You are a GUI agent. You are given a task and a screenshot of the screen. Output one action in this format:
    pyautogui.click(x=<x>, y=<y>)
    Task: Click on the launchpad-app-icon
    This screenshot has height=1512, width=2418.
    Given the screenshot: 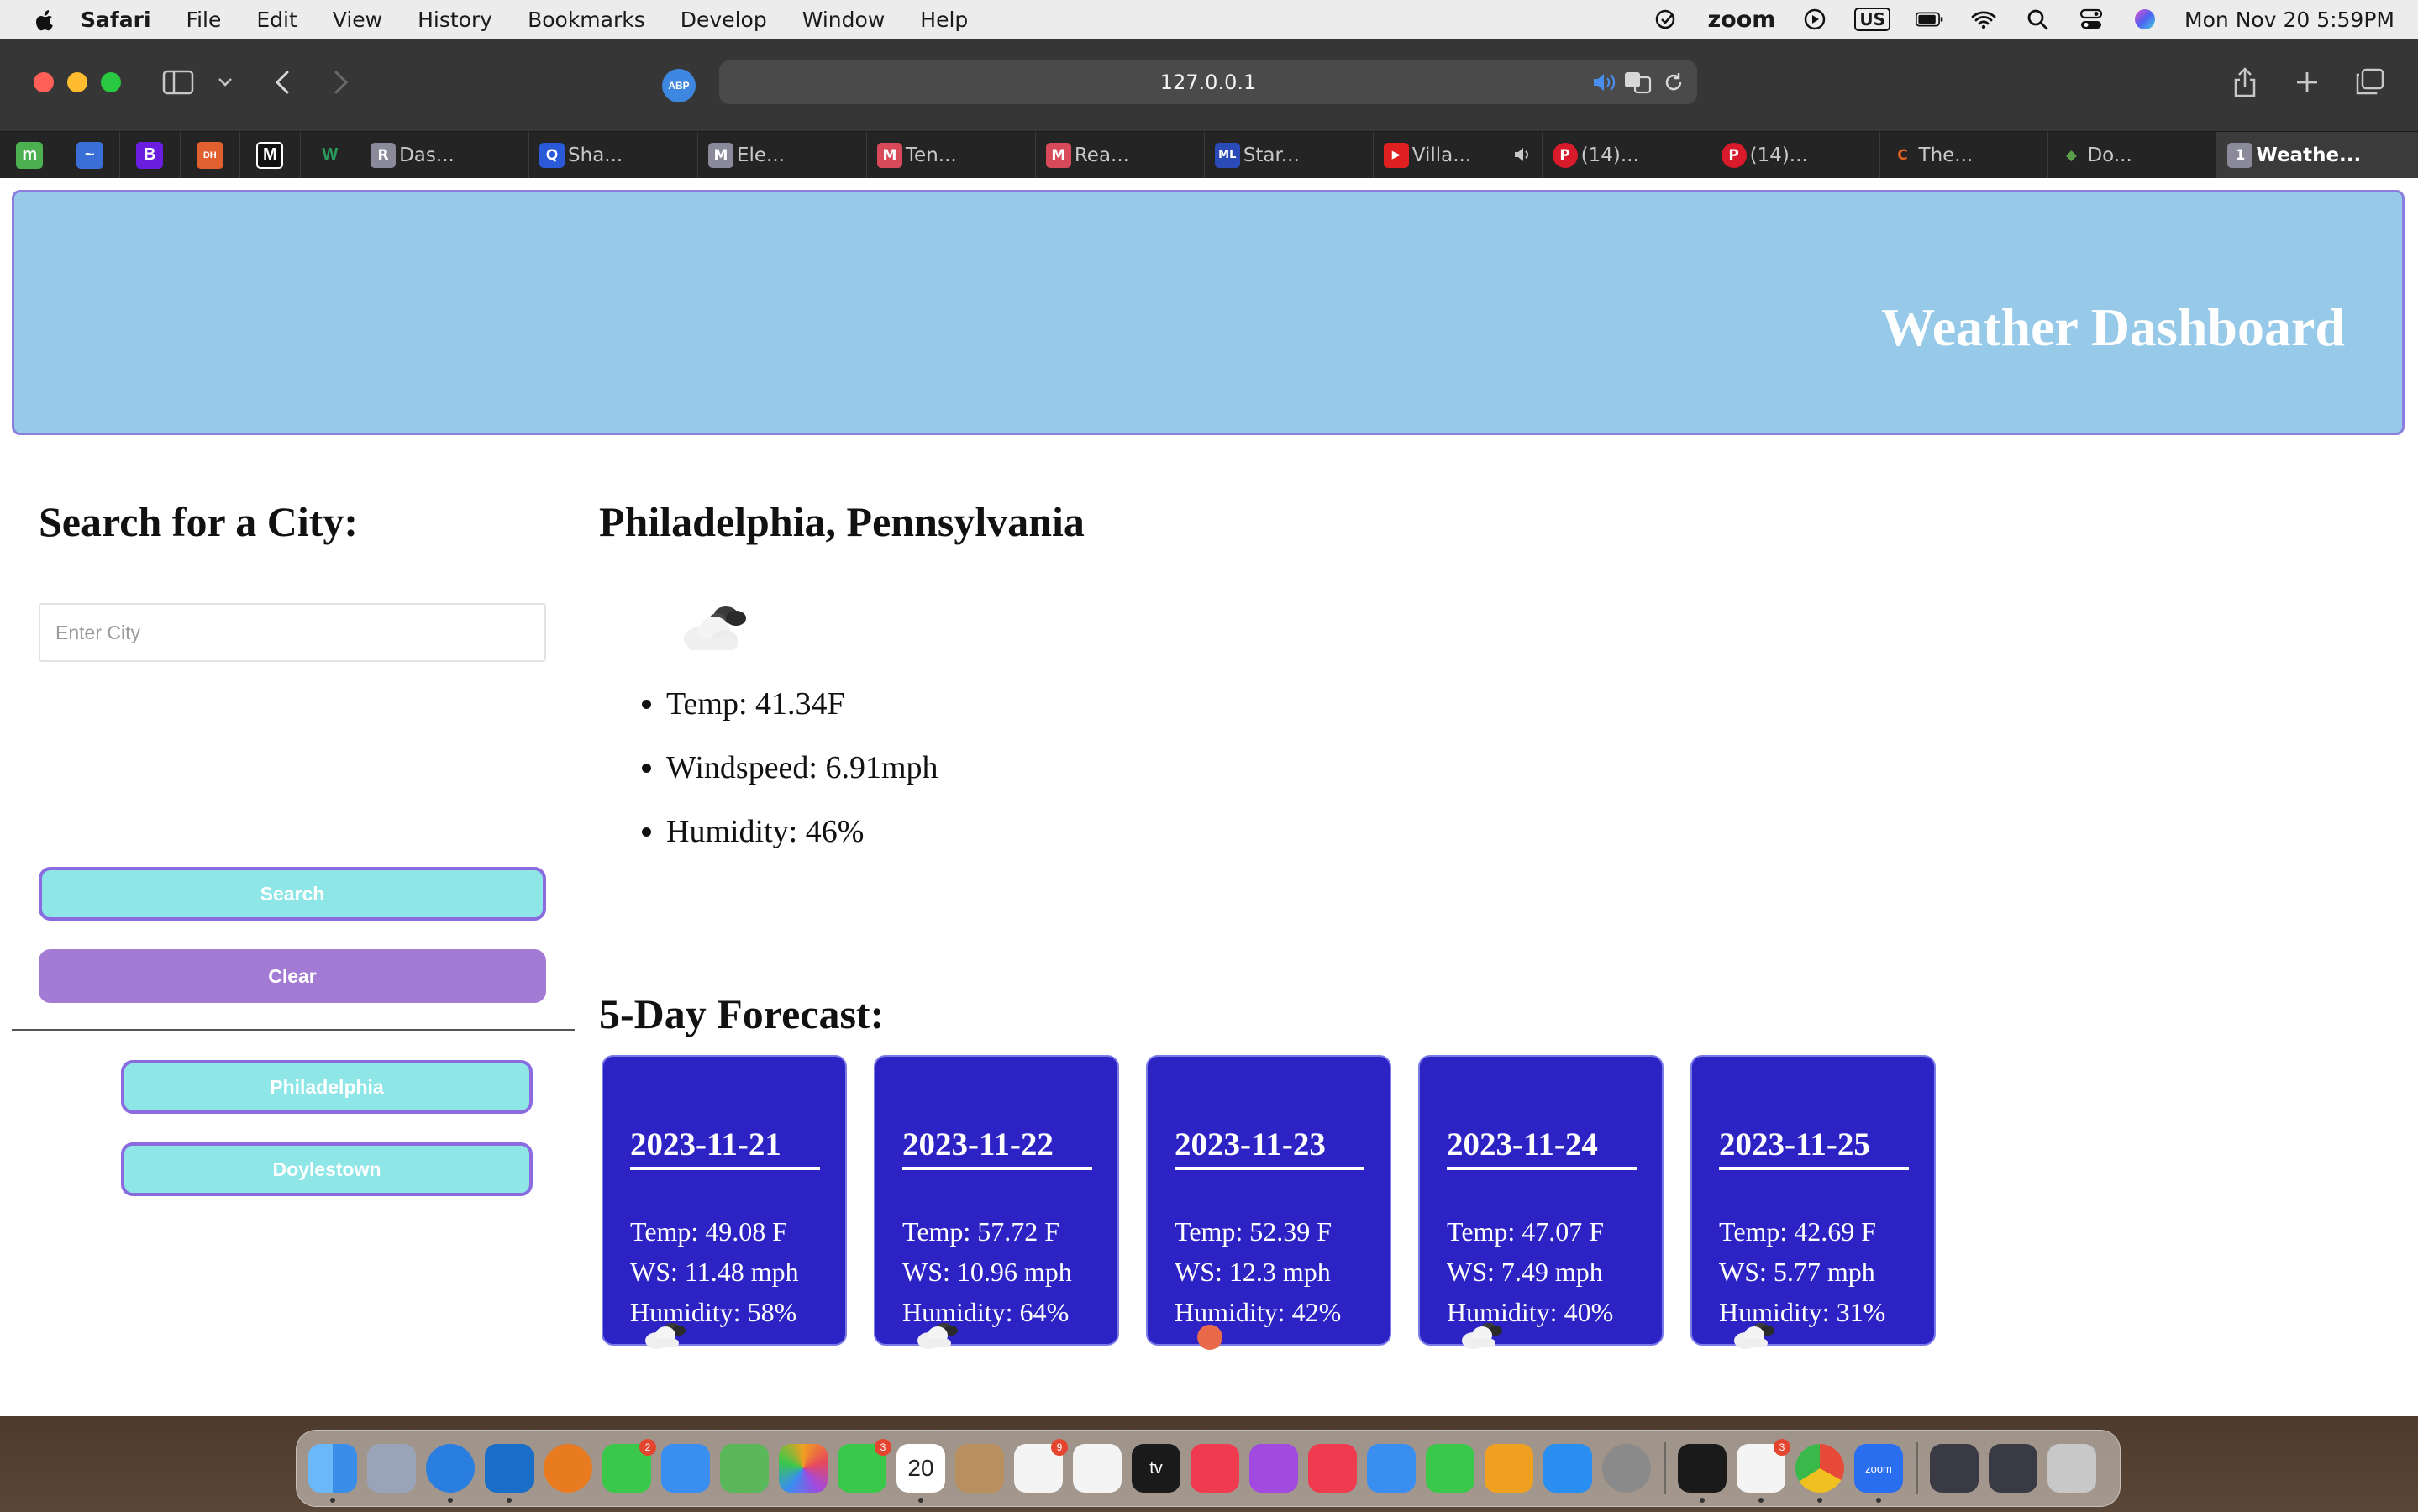 What is the action you would take?
    pyautogui.click(x=391, y=1468)
    